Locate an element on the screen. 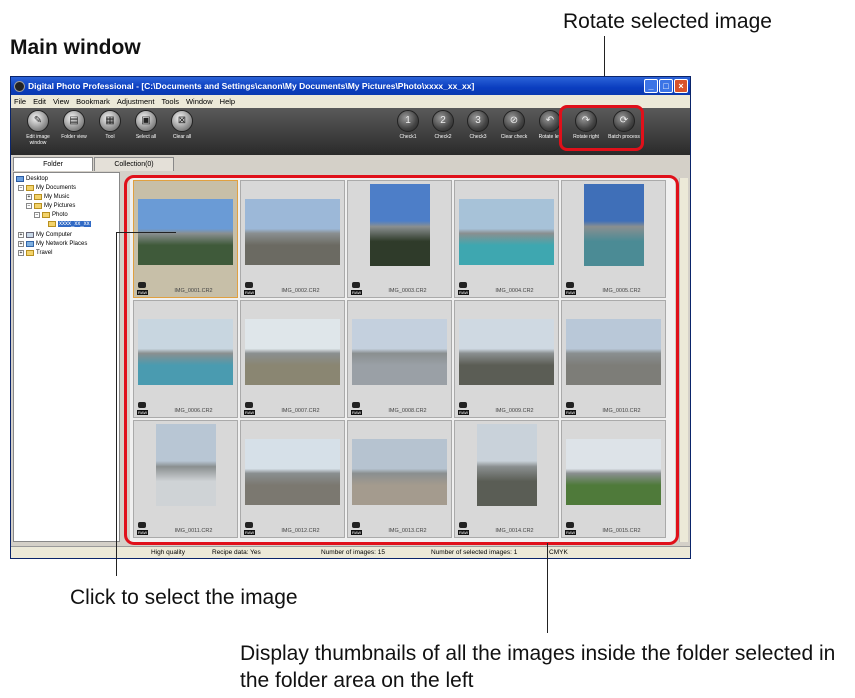 This screenshot has width=855, height=698. vertical-scrollbar is located at coordinates (683, 360).